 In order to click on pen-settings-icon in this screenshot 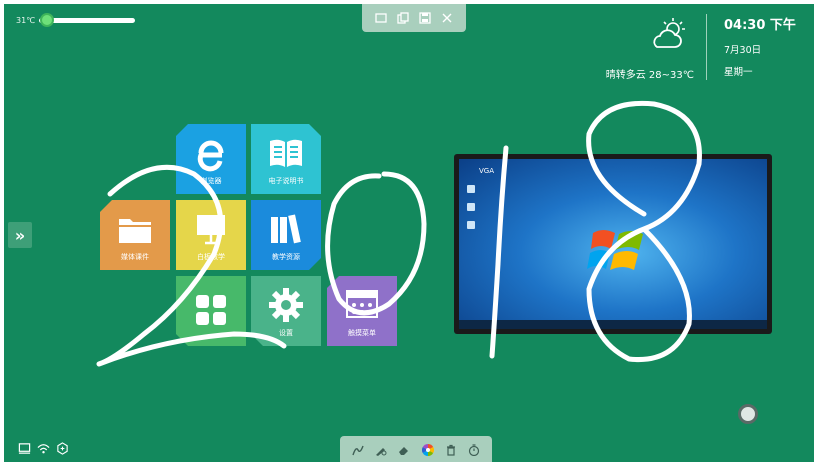, I will do `click(381, 450)`.